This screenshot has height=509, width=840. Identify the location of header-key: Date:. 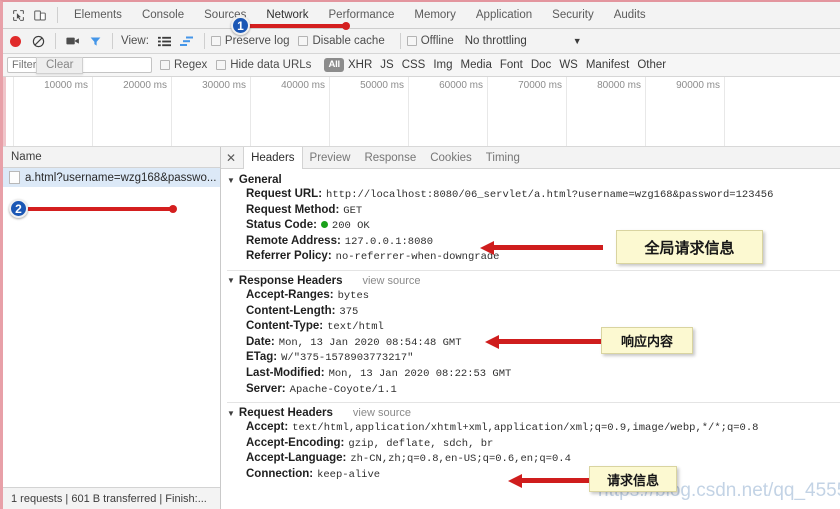
(260, 341).